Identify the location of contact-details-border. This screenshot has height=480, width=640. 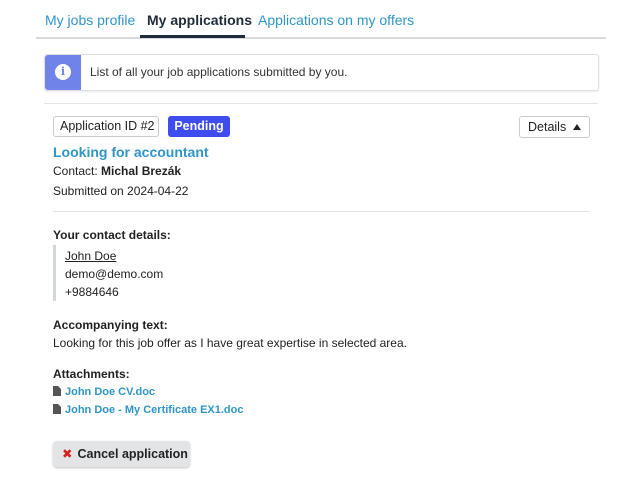
(54, 273).